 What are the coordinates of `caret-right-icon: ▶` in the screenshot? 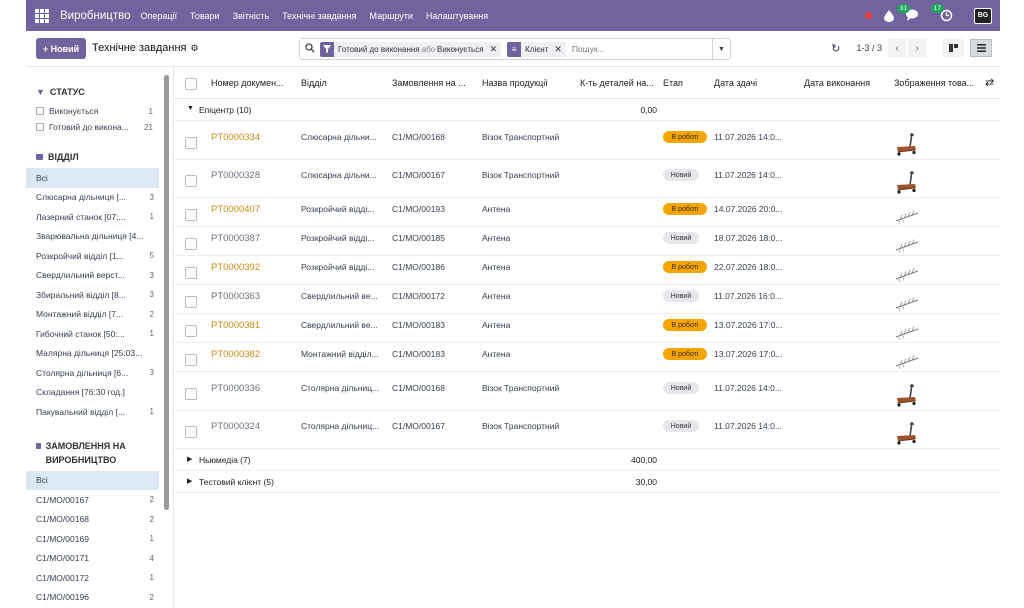 It's located at (190, 481).